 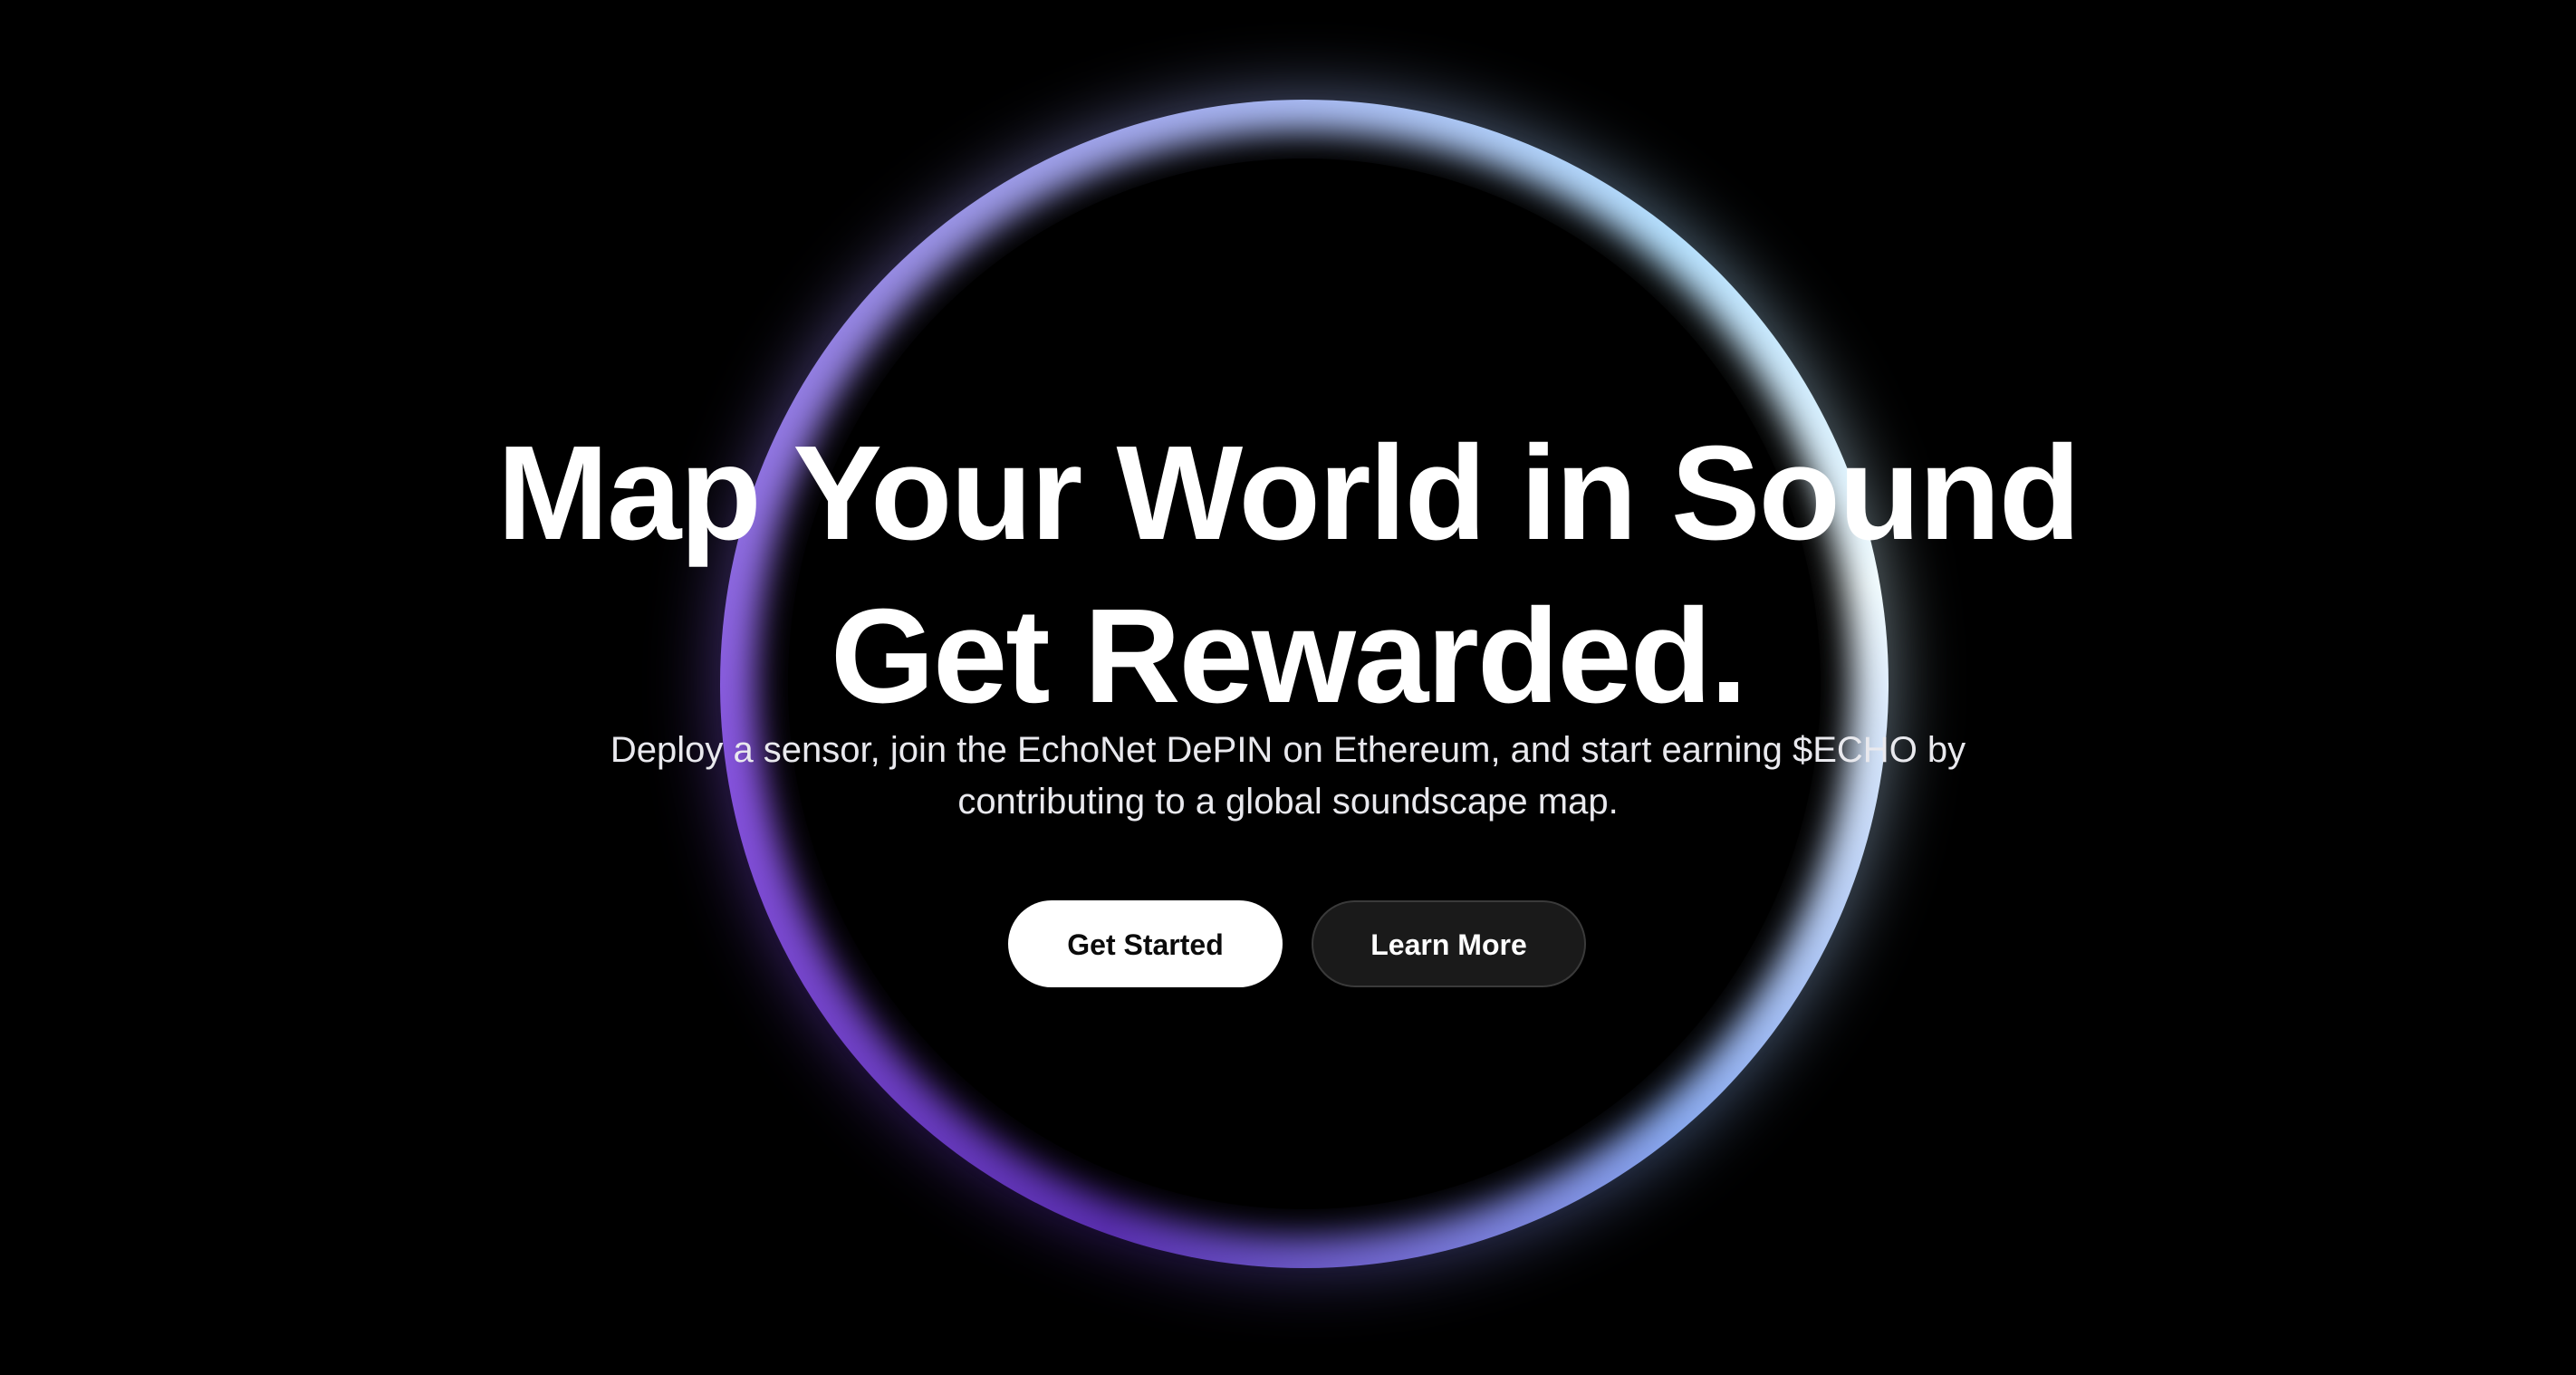 What do you see at coordinates (1449, 943) in the screenshot?
I see `learn-more-button: Learn More` at bounding box center [1449, 943].